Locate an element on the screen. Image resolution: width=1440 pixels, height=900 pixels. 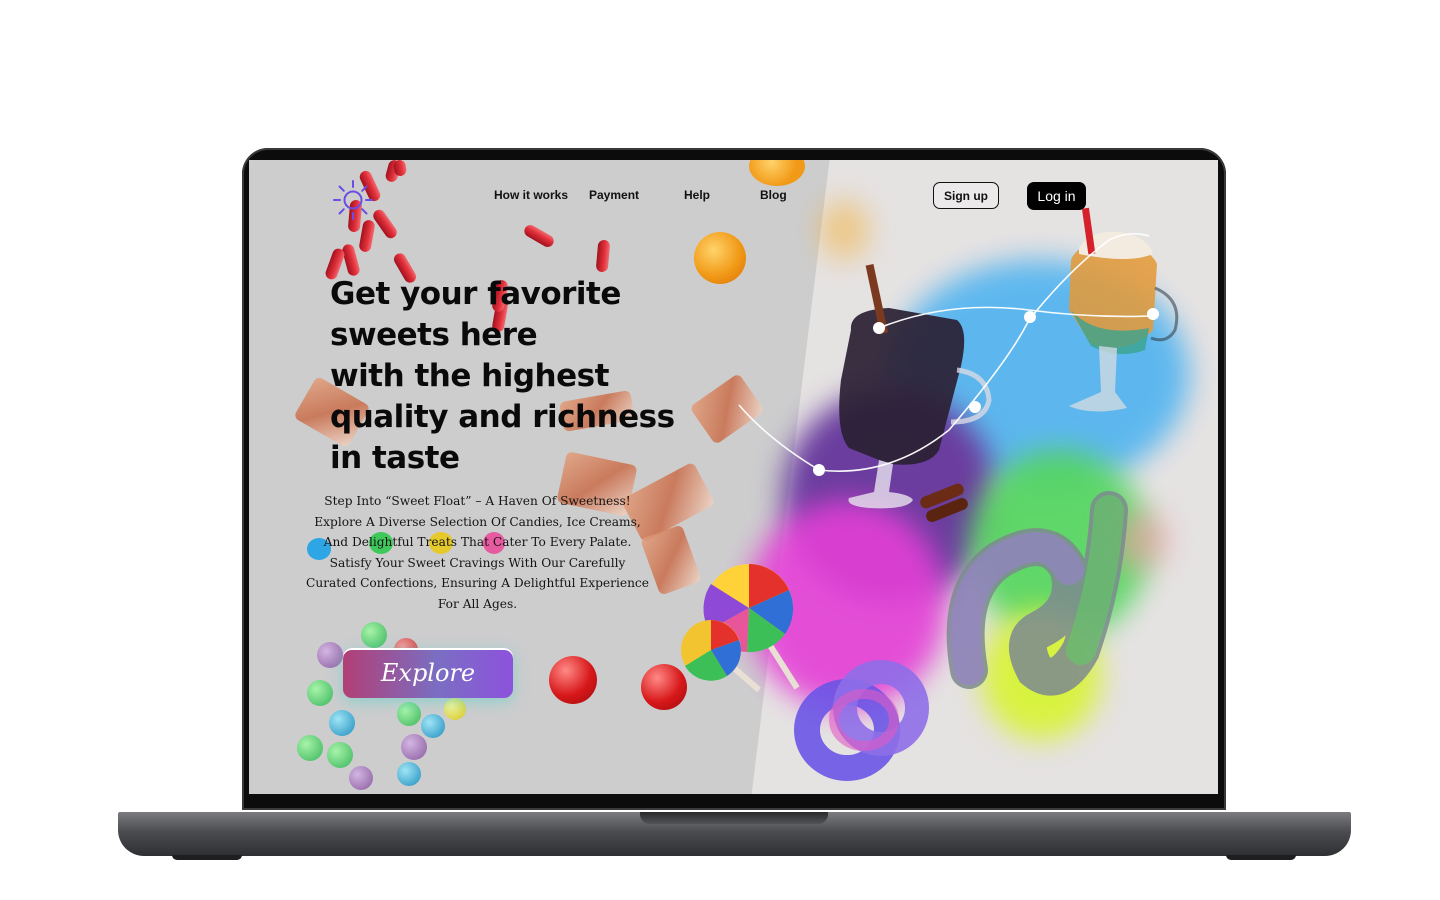
hero-title-line: sweets here is located at coordinates (434, 335).